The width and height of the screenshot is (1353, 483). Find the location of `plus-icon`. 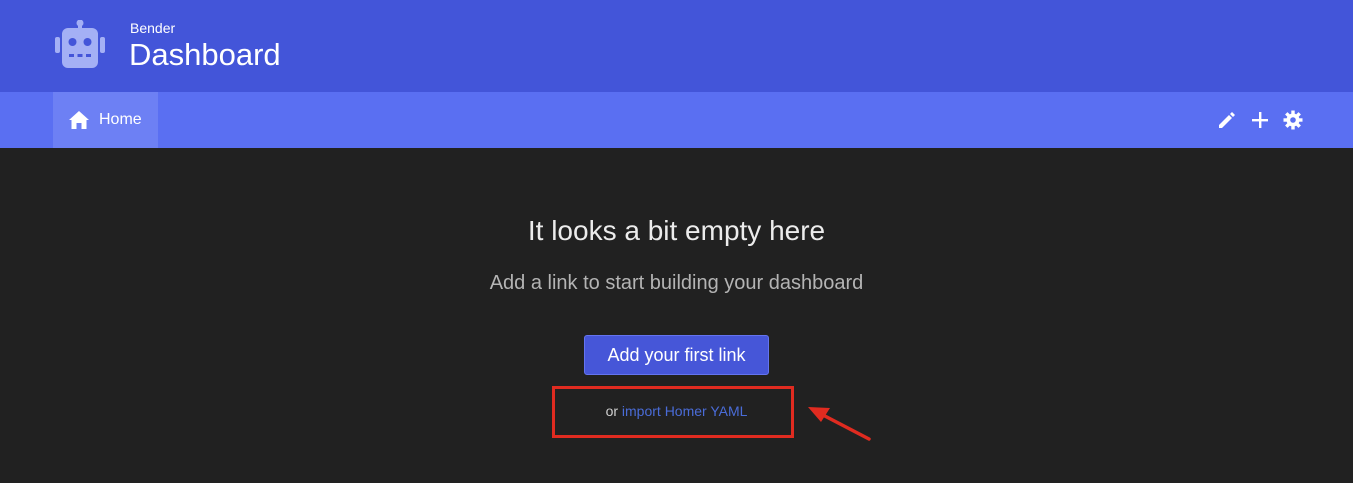

plus-icon is located at coordinates (1260, 120).